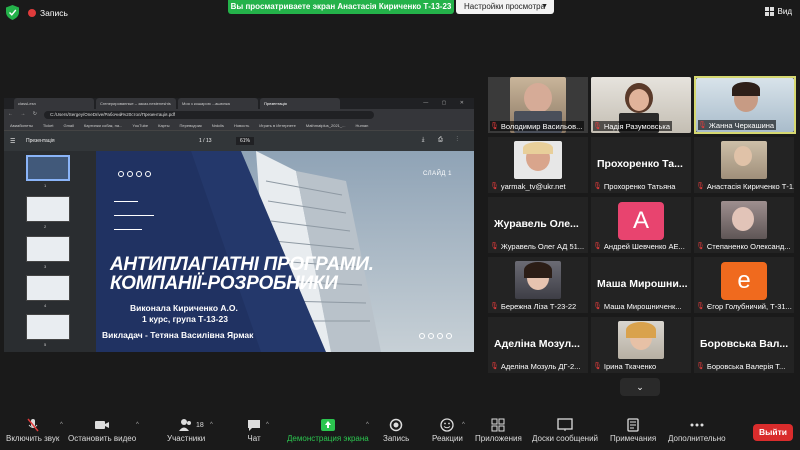 The height and width of the screenshot is (450, 800). Describe the element at coordinates (24, 114) in the screenshot. I see `browser-nav-icons: ← → ↻` at that location.